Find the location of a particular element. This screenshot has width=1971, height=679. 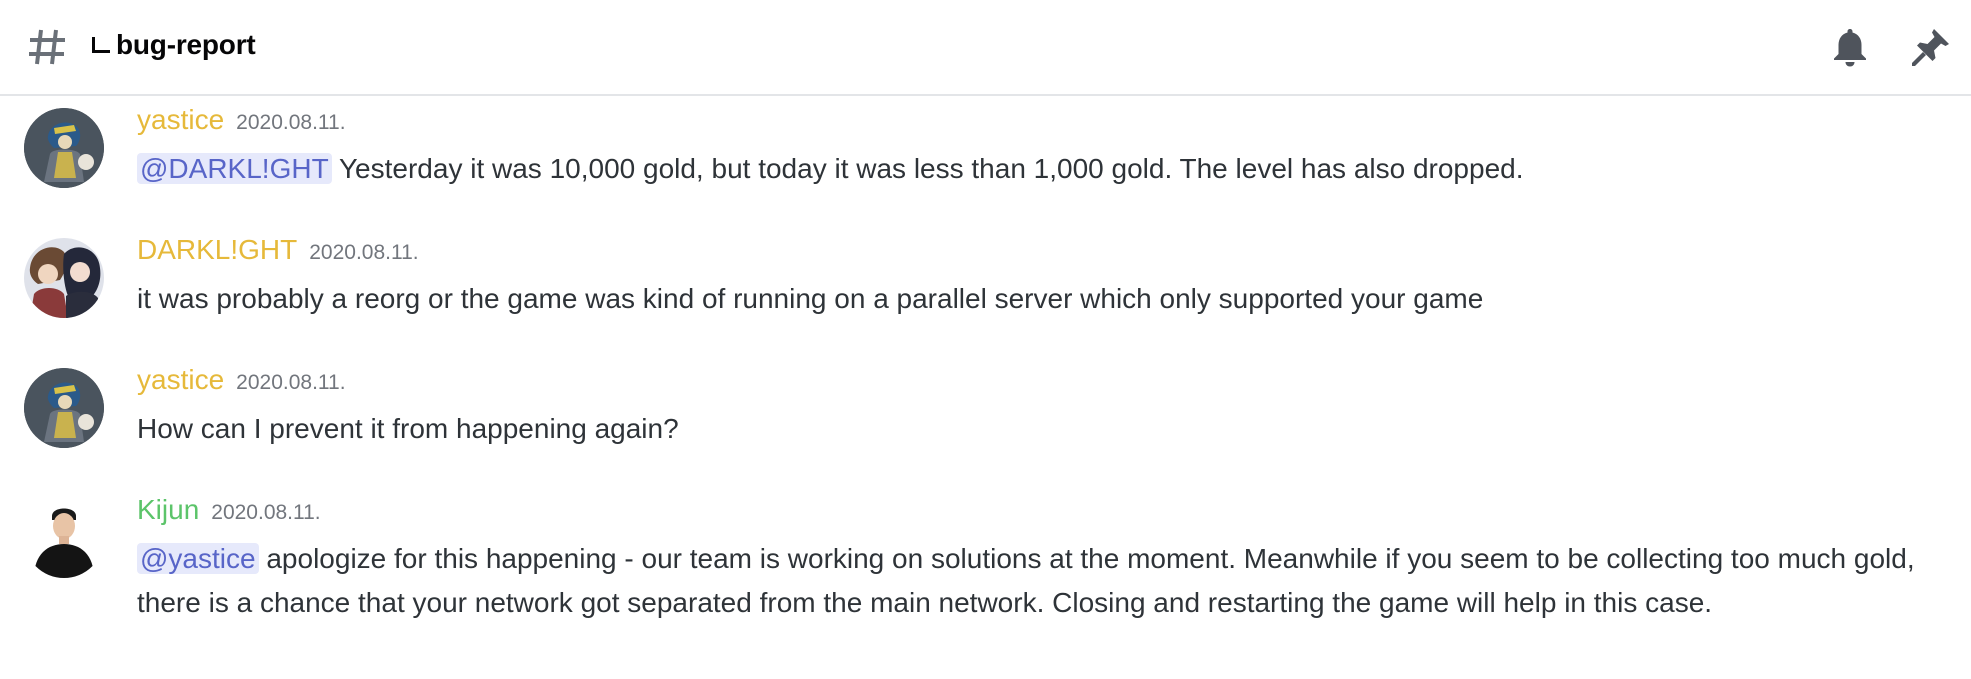

message-header: DARKL!GHT 2020.08.11. is located at coordinates (278, 250).